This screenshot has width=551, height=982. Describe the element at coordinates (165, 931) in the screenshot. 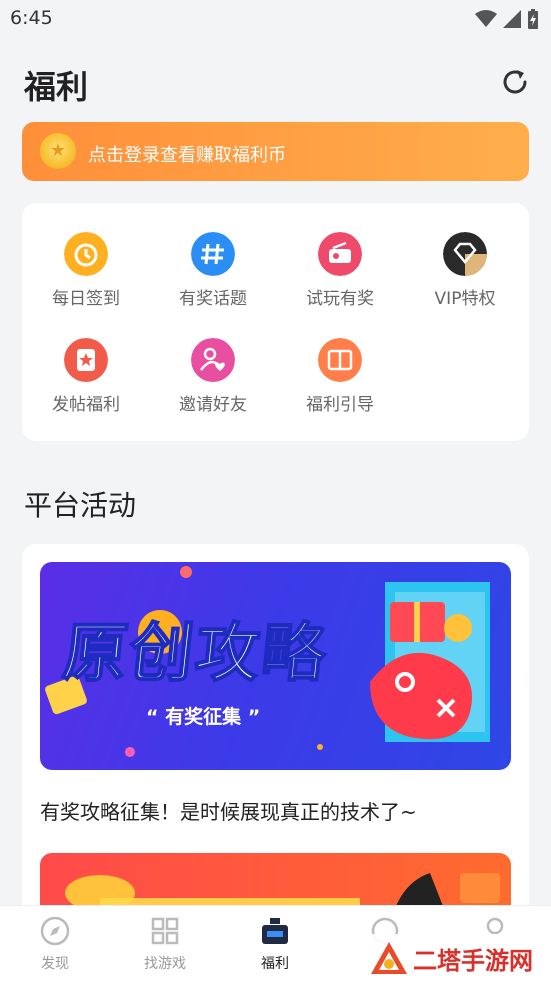

I see `grid-icon` at that location.